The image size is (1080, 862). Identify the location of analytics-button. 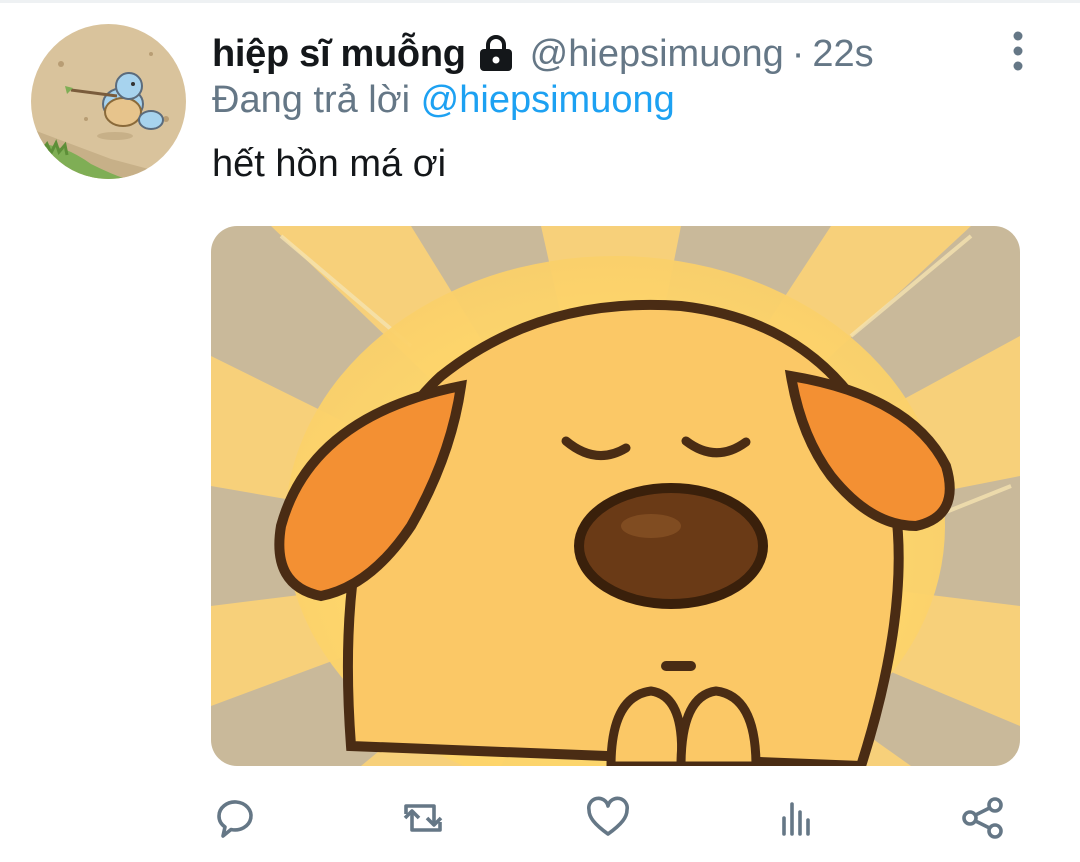
(796, 818).